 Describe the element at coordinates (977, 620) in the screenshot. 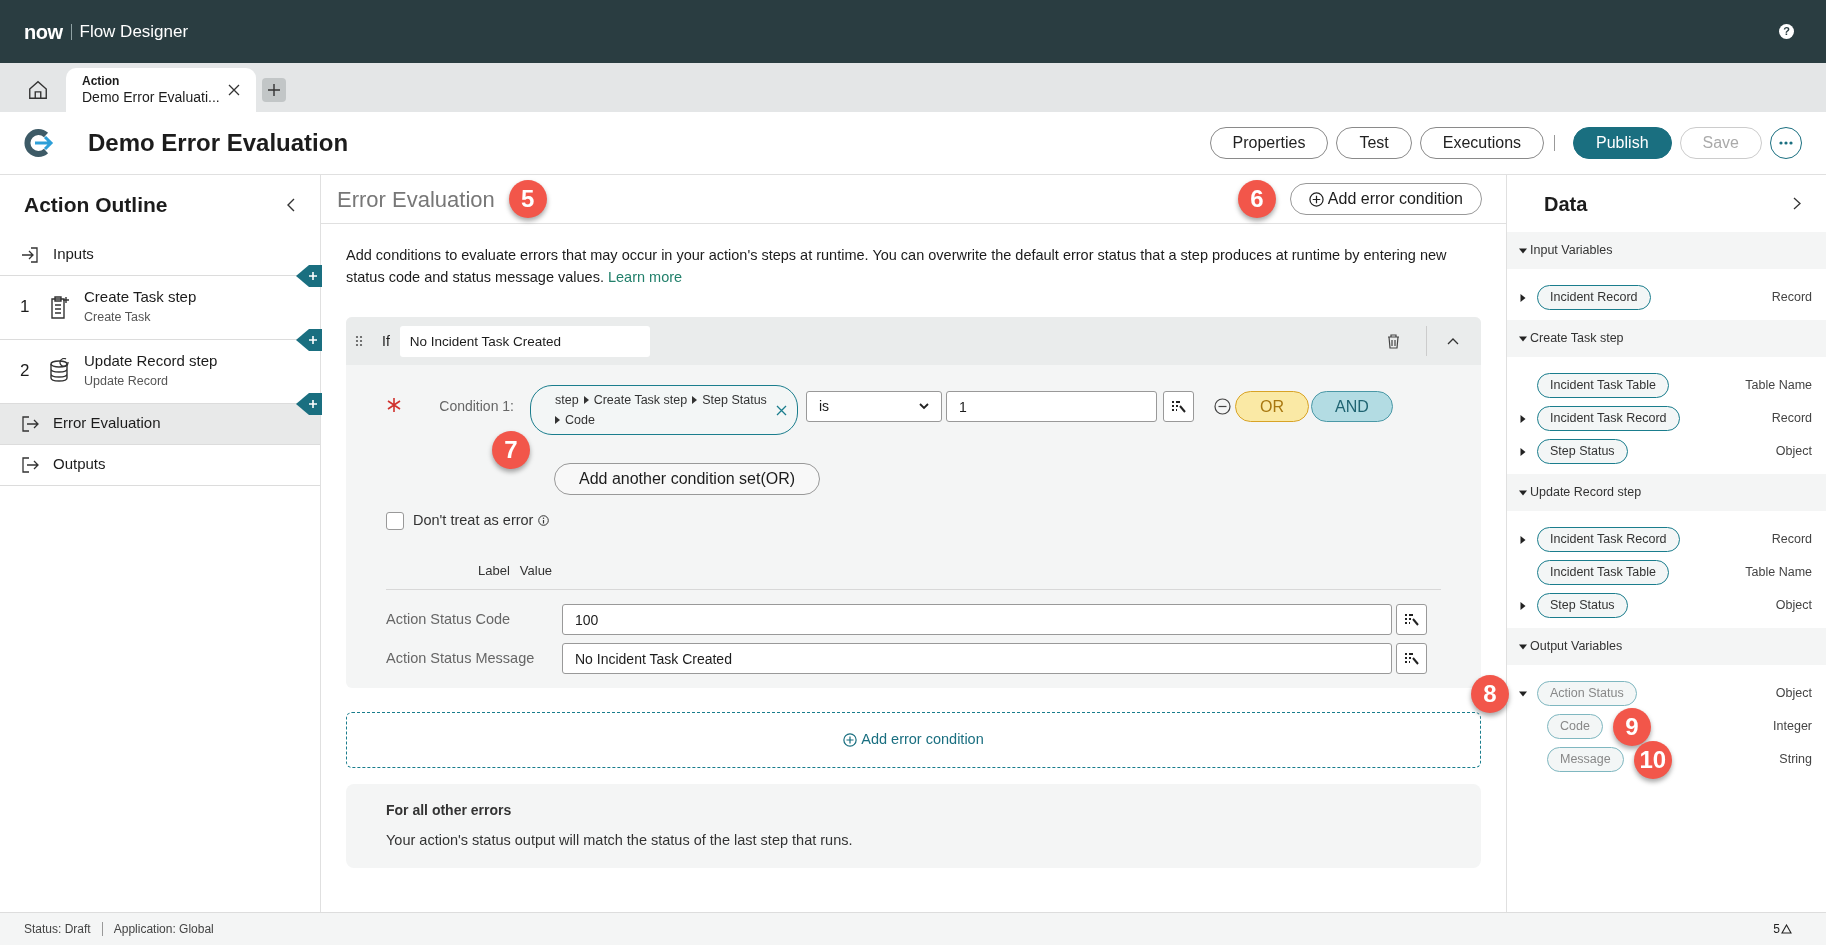

I see `input-field: 100` at that location.